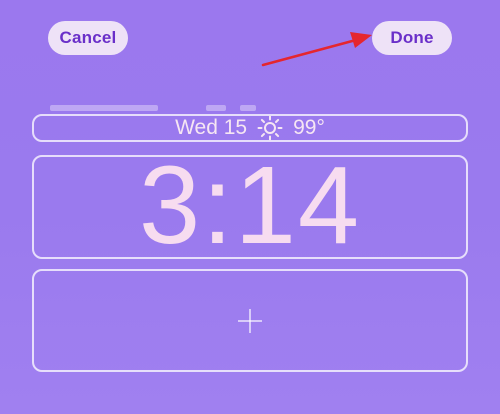 Image resolution: width=500 pixels, height=414 pixels. I want to click on date-label: Wed 15, so click(211, 127).